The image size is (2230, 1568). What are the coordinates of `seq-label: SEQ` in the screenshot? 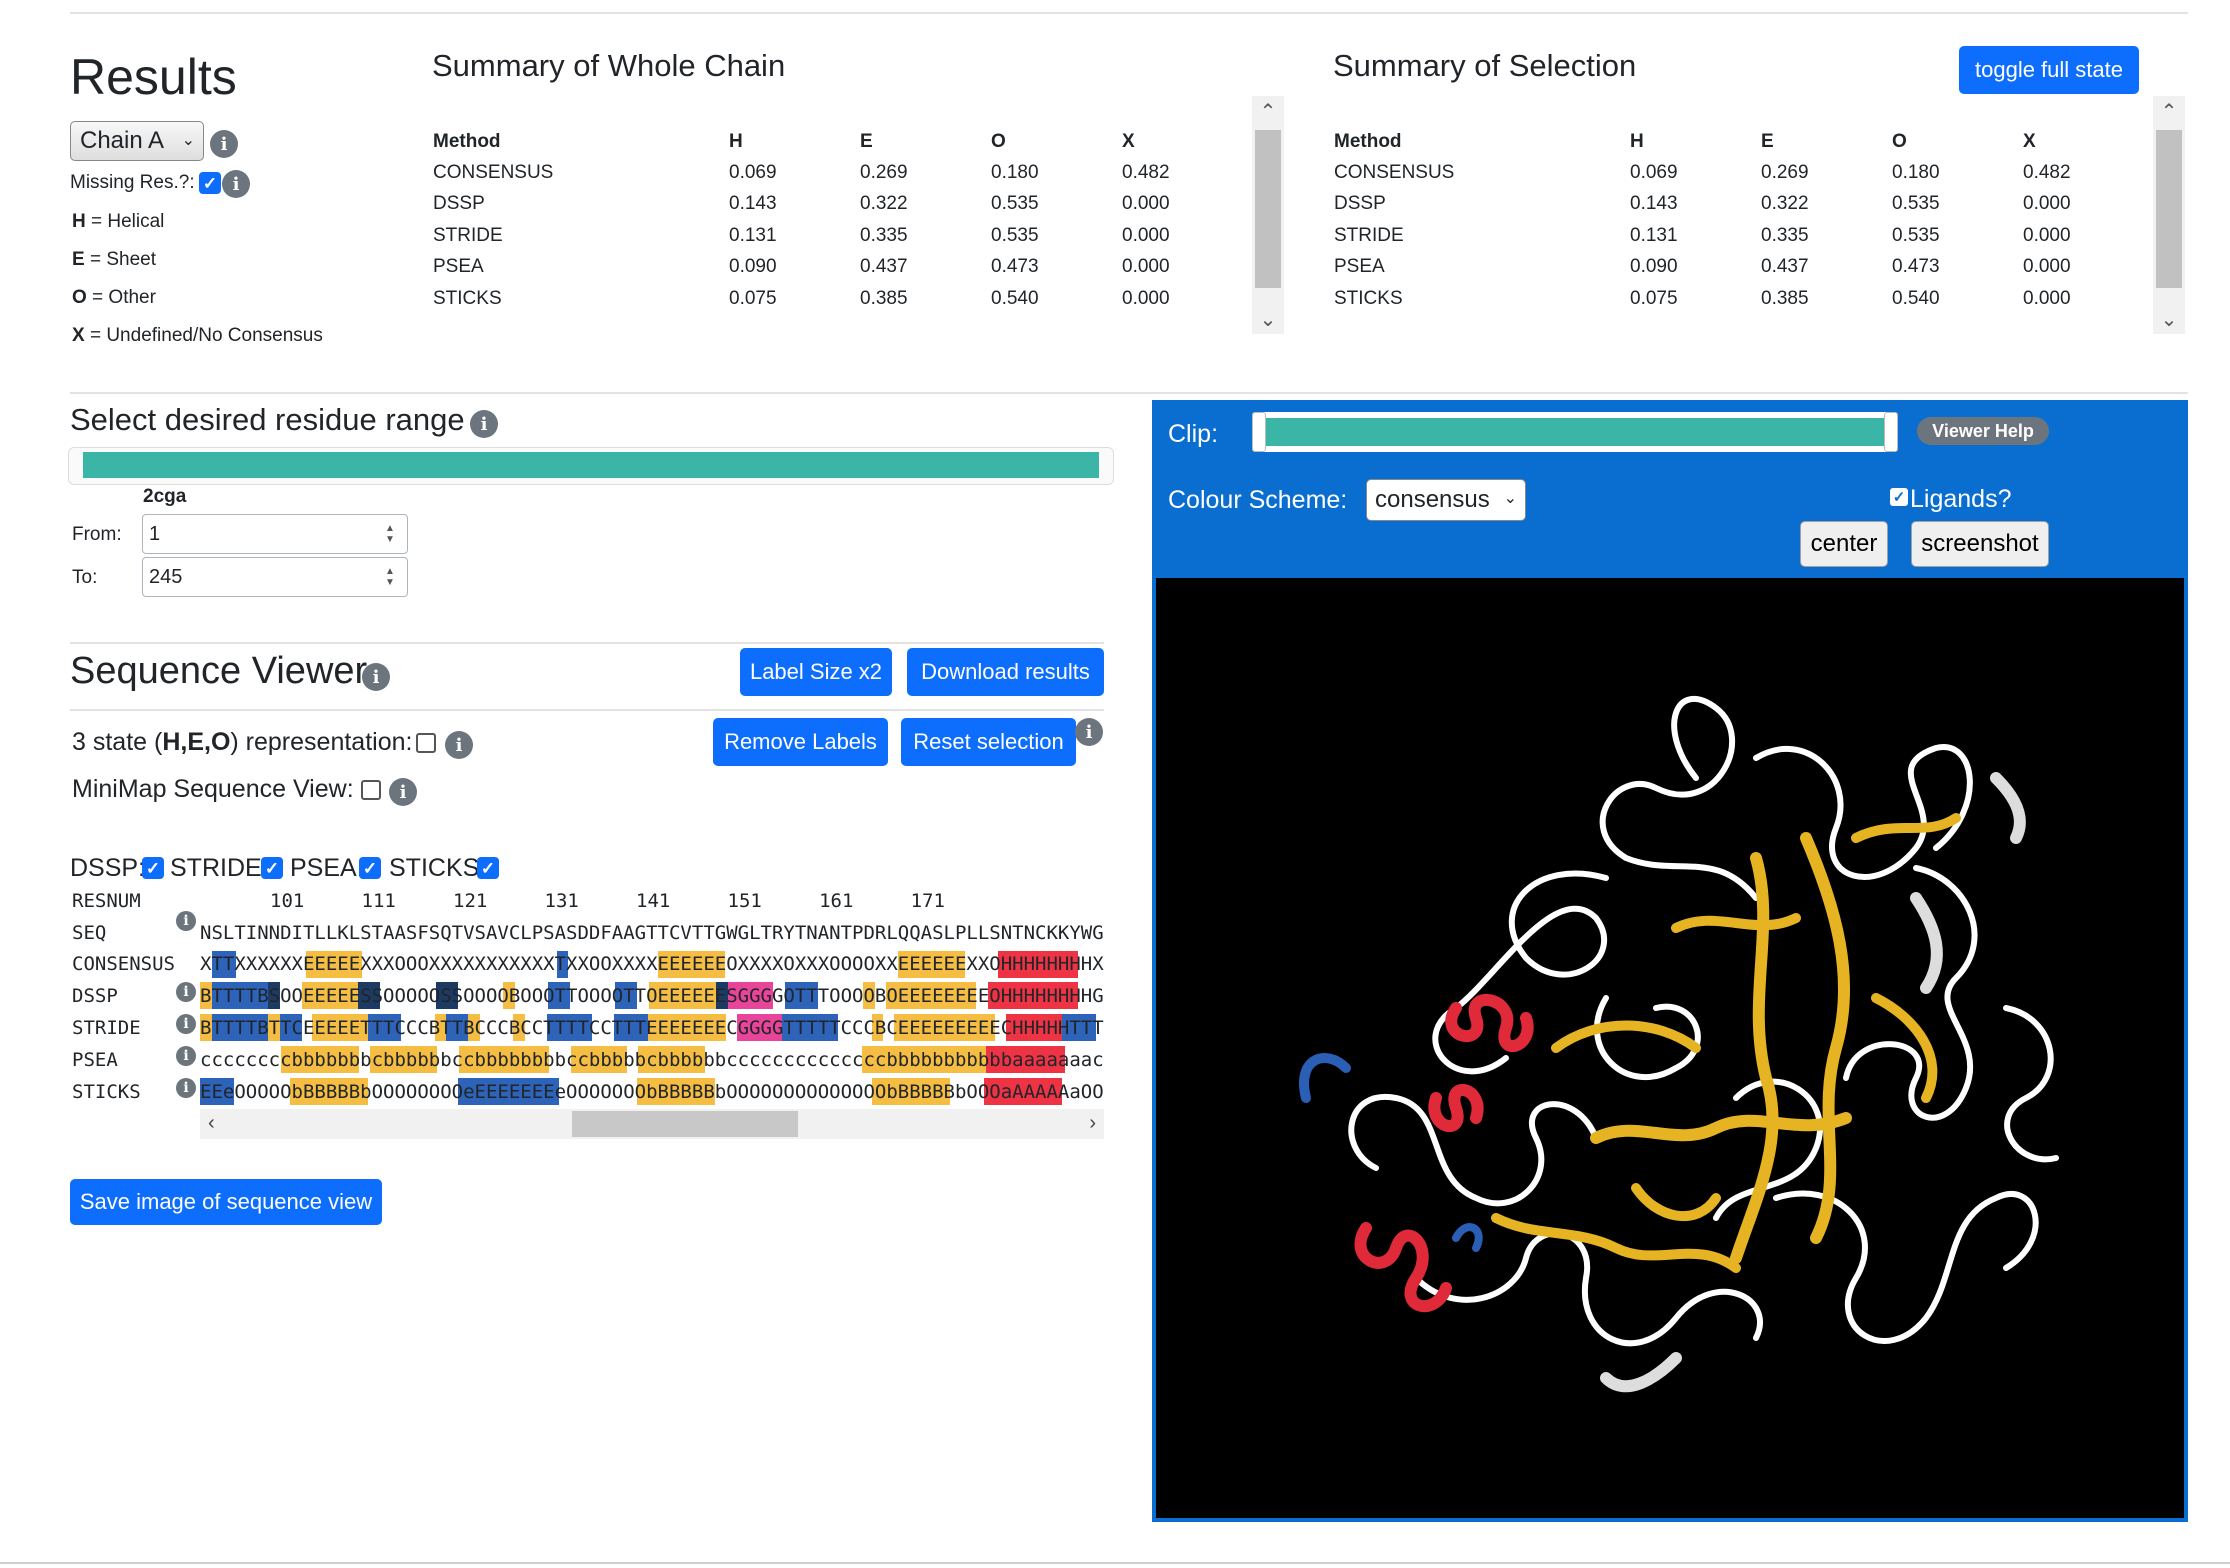 It's located at (89, 933).